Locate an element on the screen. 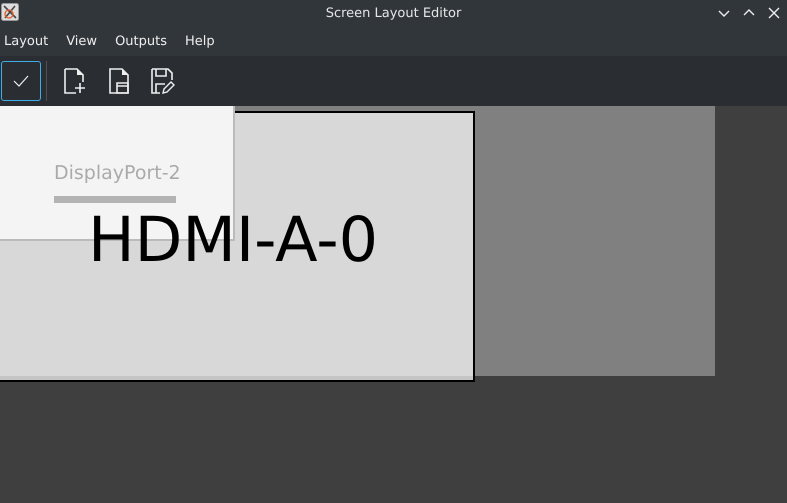 The width and height of the screenshot is (787, 503). menu-item: Outputs is located at coordinates (141, 41).